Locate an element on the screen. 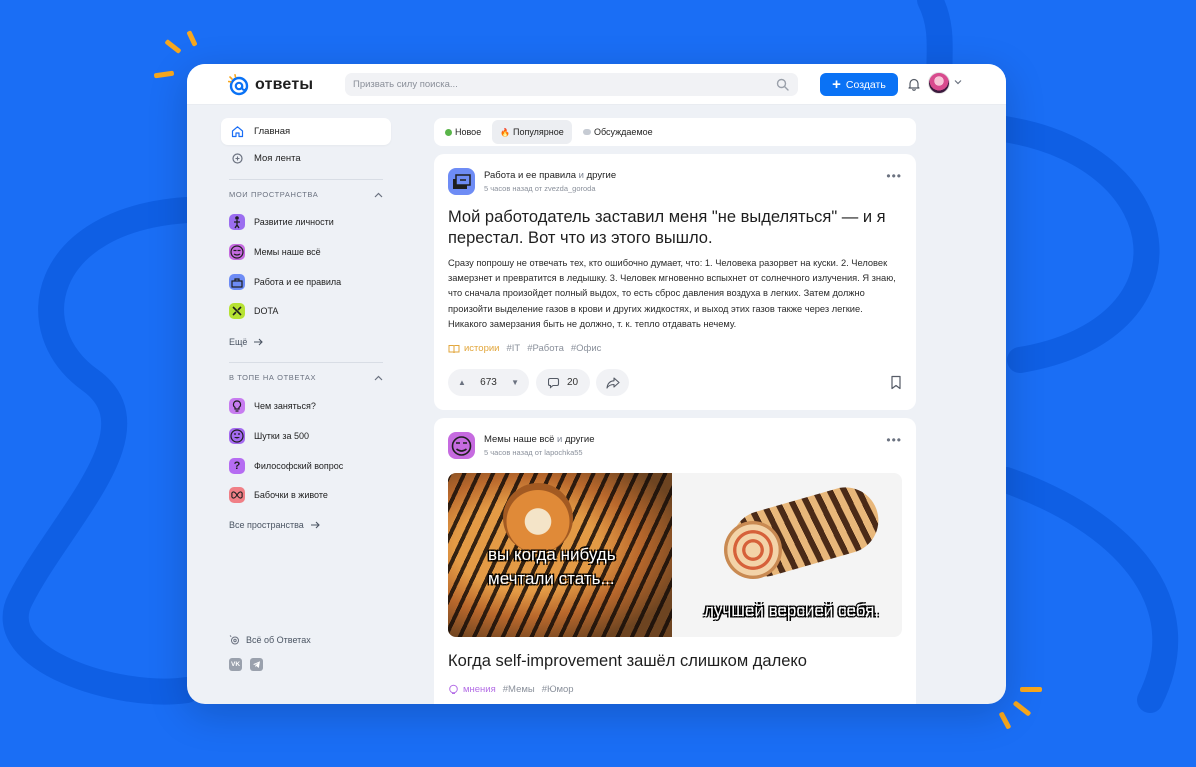  sidebar-space-dota: DOTA is located at coordinates (309, 311).